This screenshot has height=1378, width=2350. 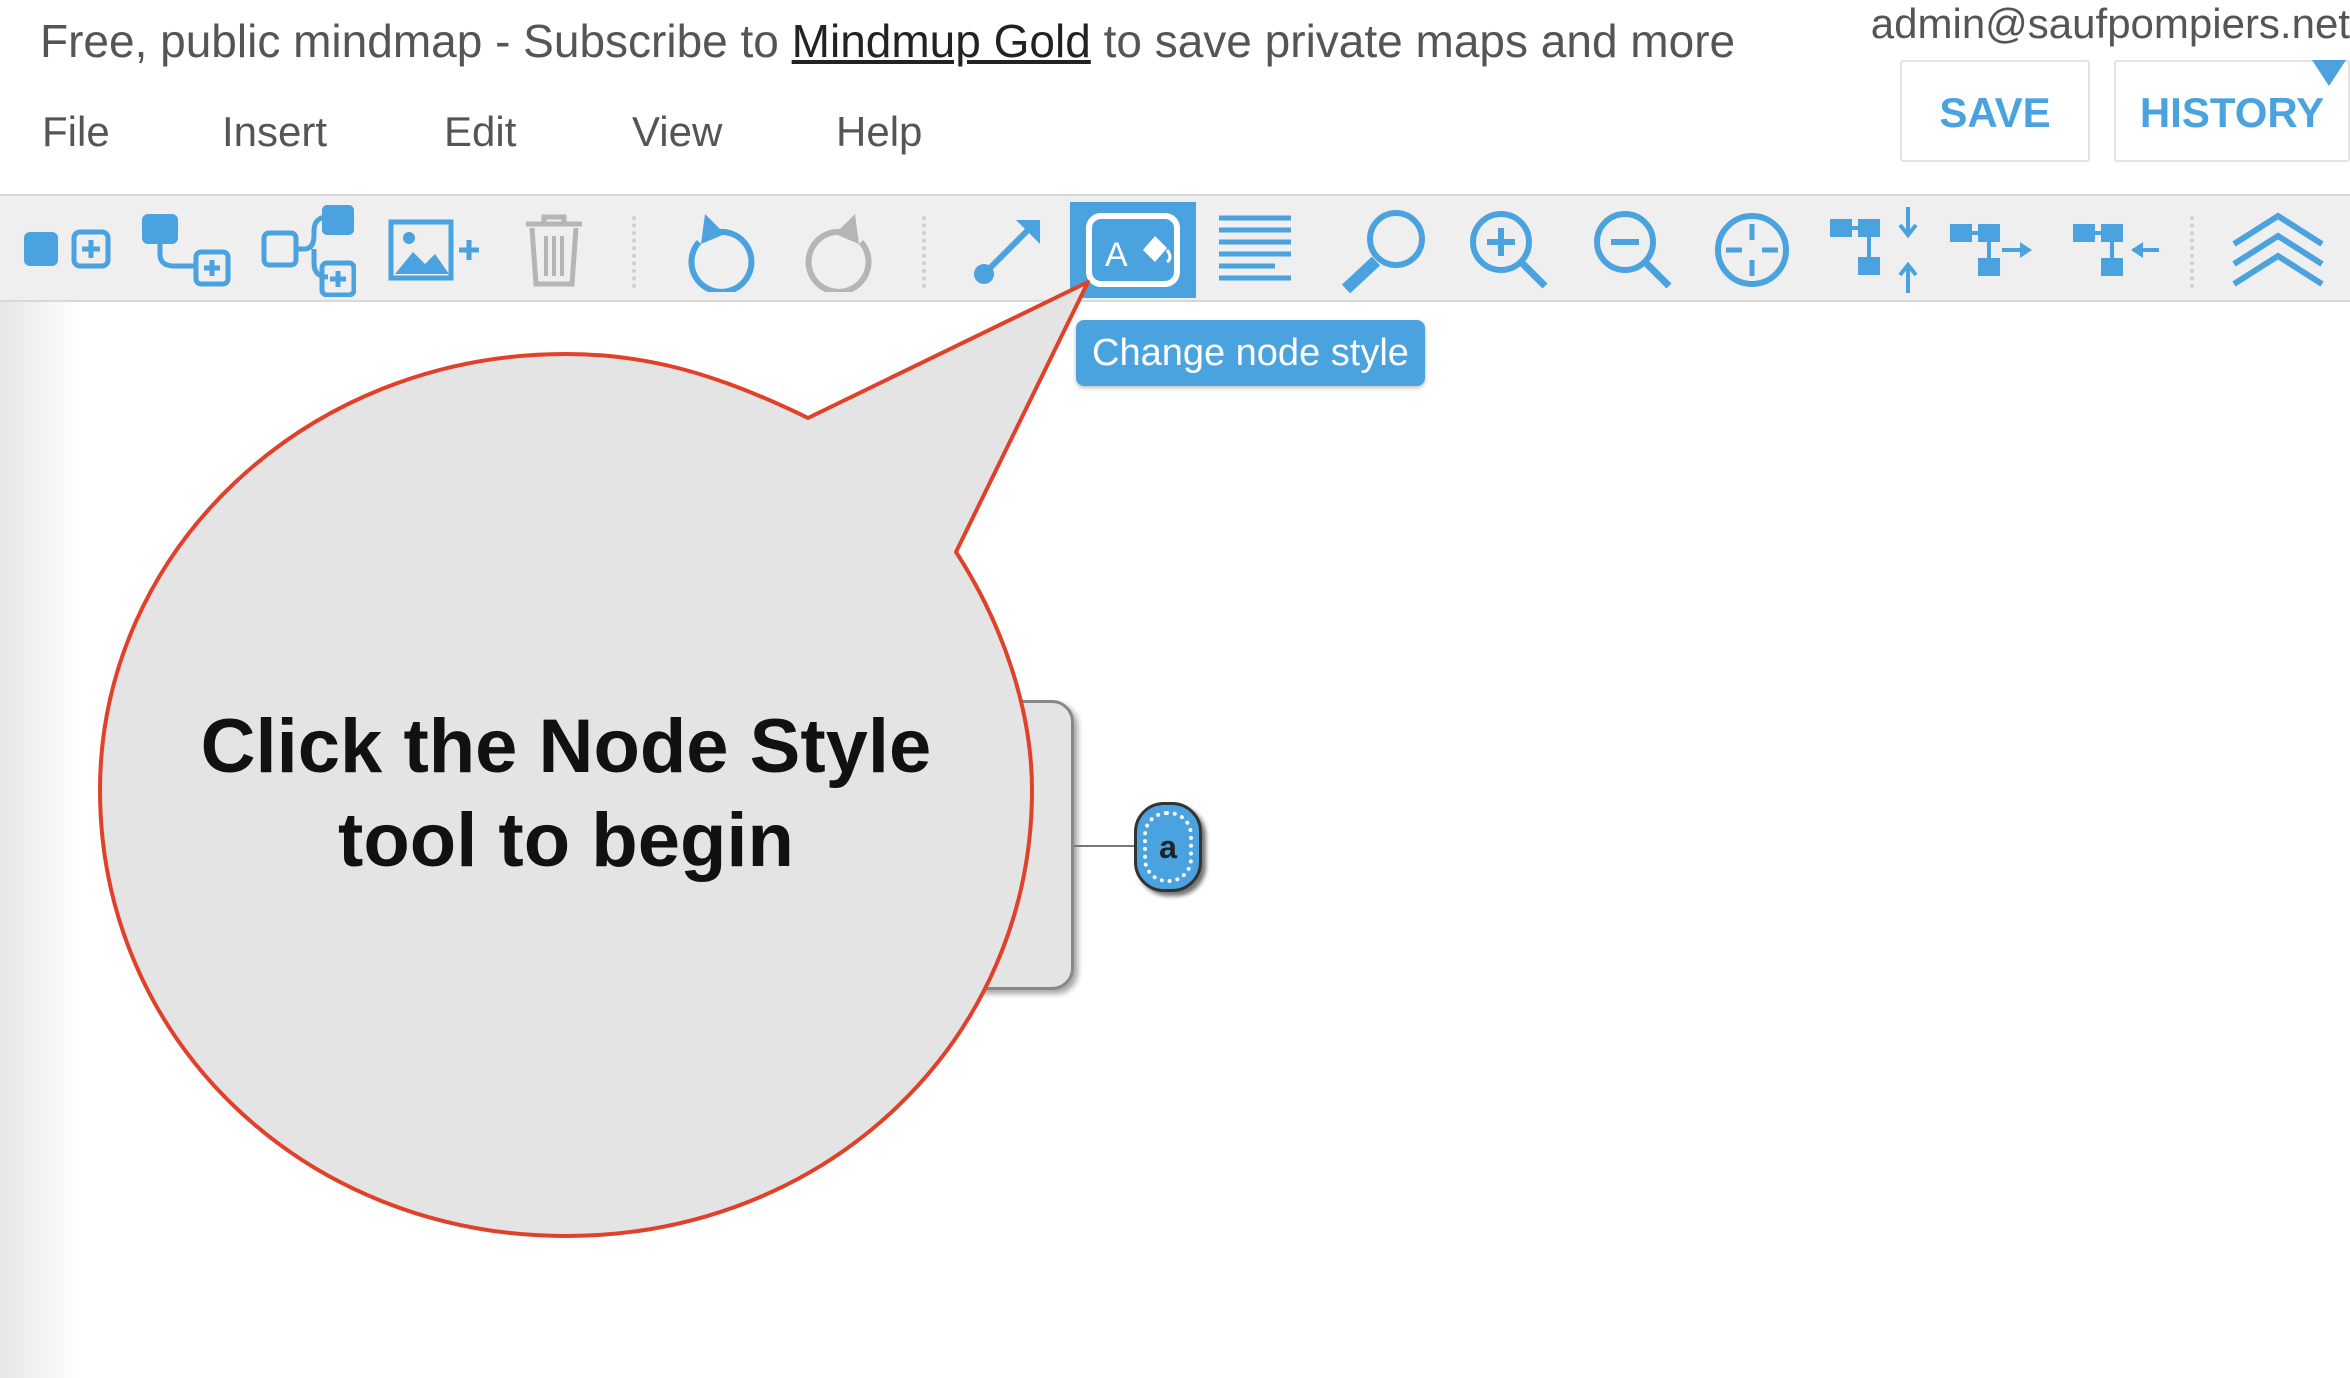 What do you see at coordinates (566, 794) in the screenshot?
I see `callout-text: Click the Node Style tool to begin` at bounding box center [566, 794].